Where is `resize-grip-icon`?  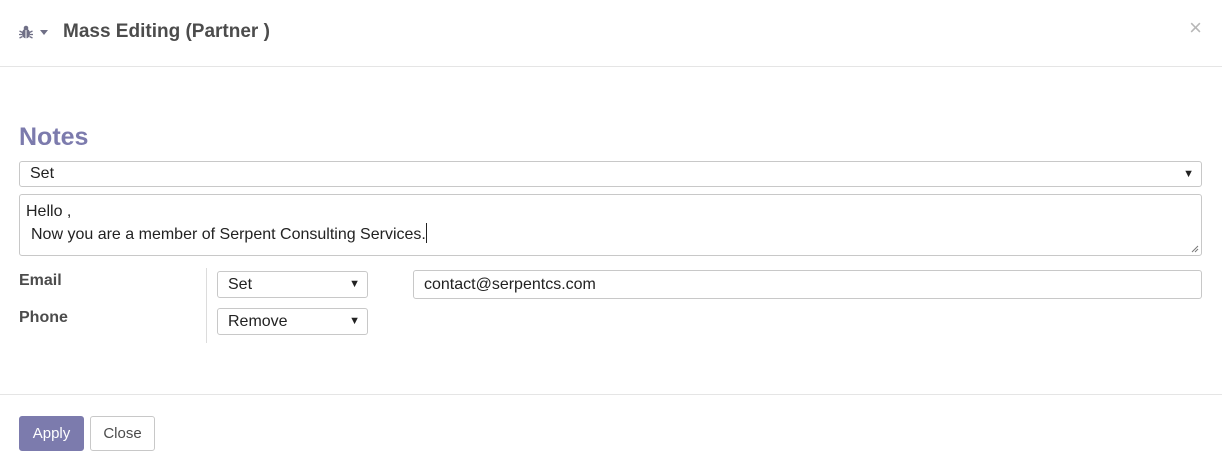
resize-grip-icon is located at coordinates (1195, 249).